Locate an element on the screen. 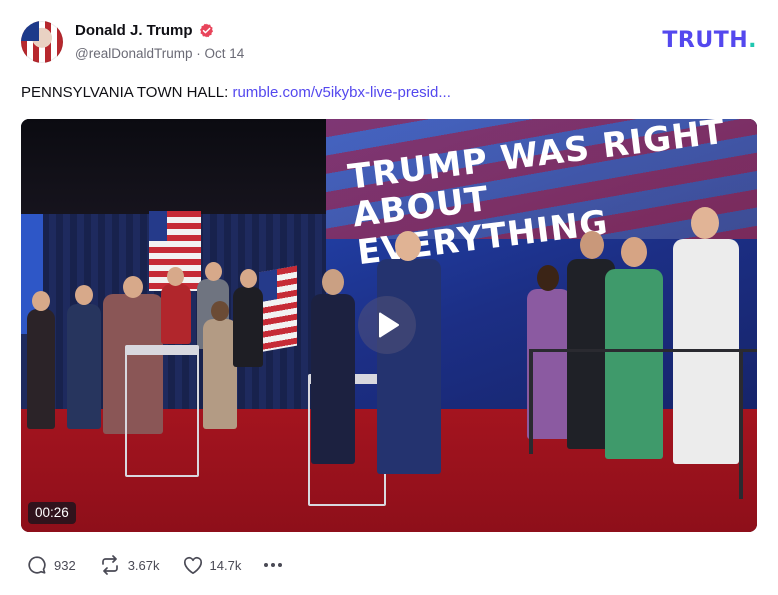 The height and width of the screenshot is (595, 778). flag-icon is located at coordinates (278, 309).